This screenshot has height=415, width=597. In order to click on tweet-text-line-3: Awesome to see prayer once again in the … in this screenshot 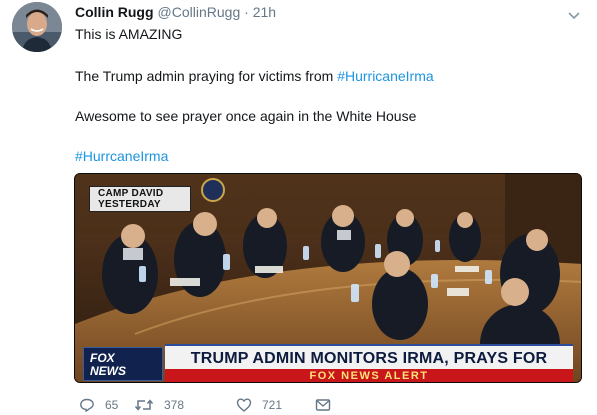, I will do `click(246, 116)`.